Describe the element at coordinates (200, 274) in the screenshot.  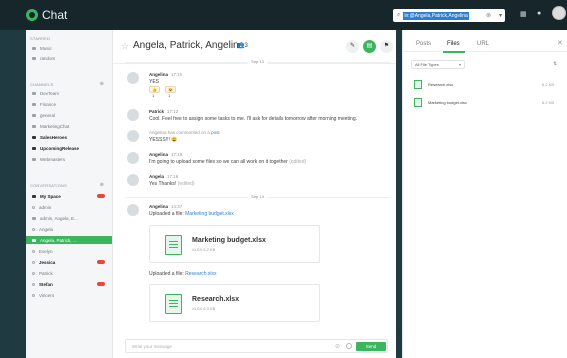
I see `file-link: Research.xlsx` at that location.